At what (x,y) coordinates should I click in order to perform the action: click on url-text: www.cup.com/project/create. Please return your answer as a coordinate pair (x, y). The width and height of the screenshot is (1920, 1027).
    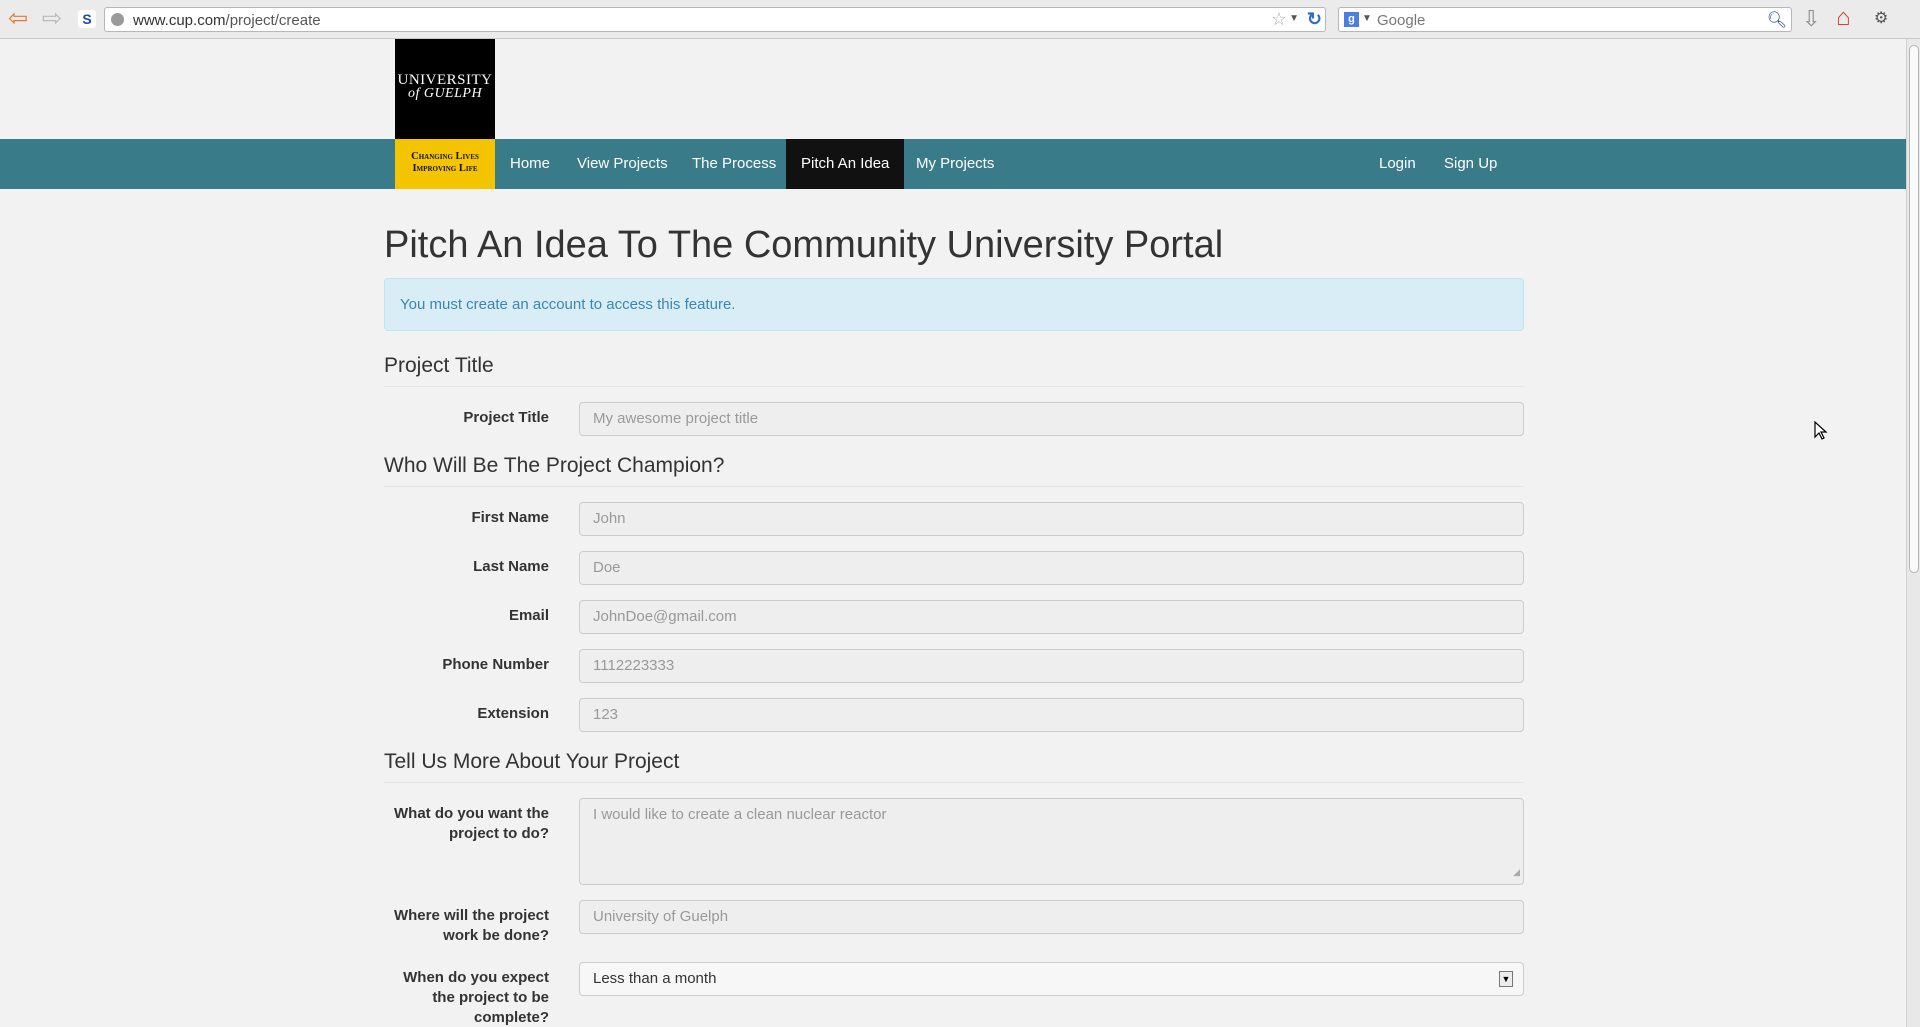
    Looking at the image, I should click on (227, 20).